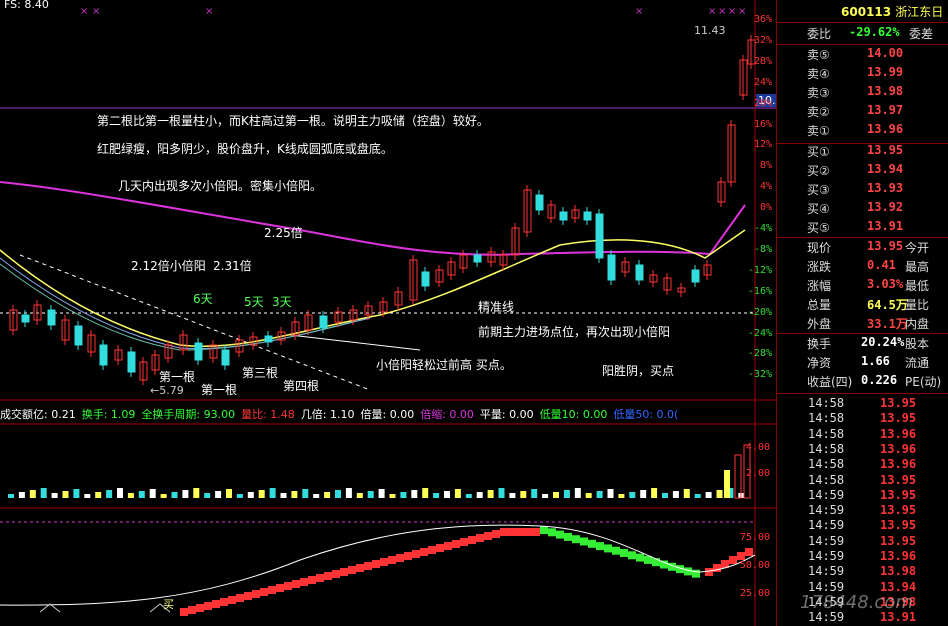 This screenshot has width=948, height=626. Describe the element at coordinates (168, 604) in the screenshot. I see `buy-mark: 买` at that location.